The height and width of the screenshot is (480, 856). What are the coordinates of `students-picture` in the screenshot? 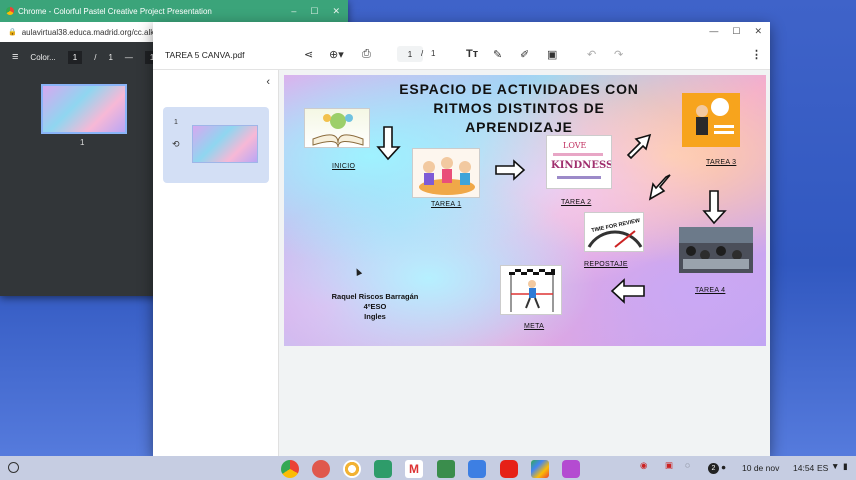 It's located at (446, 173).